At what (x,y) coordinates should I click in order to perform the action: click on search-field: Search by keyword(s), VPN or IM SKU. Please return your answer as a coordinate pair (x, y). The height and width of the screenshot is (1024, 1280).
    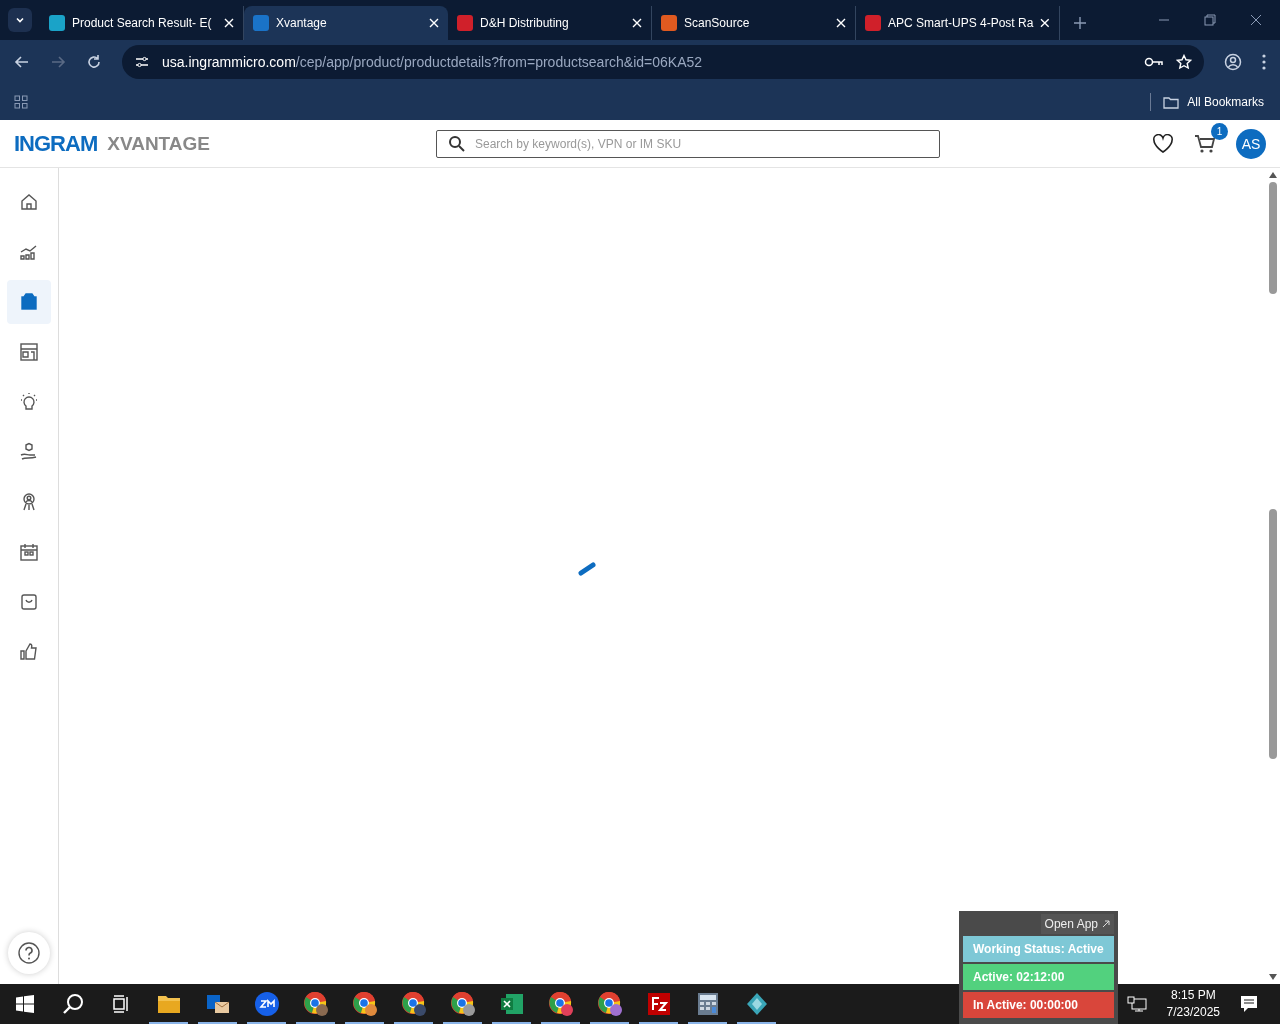
    Looking at the image, I should click on (688, 143).